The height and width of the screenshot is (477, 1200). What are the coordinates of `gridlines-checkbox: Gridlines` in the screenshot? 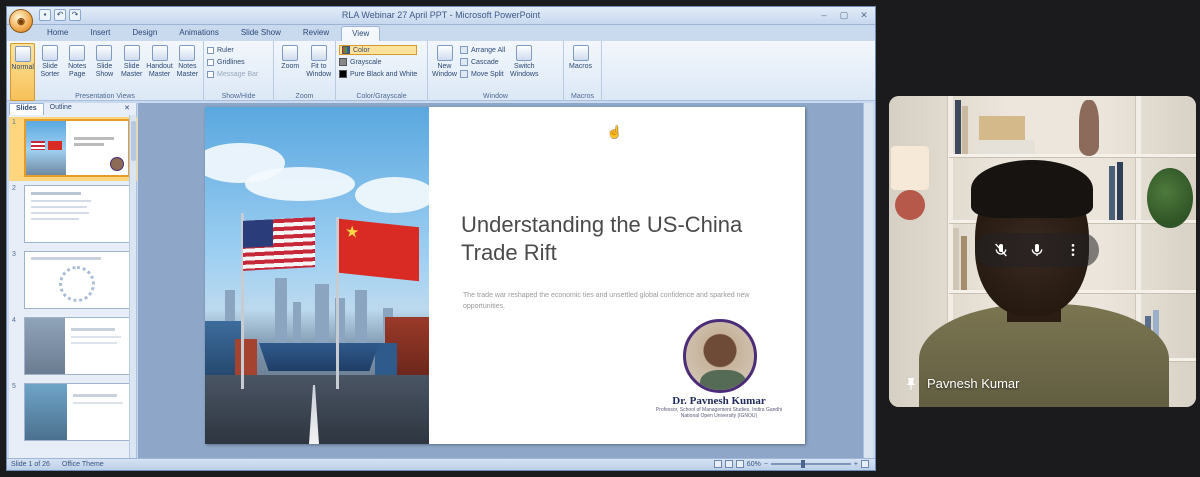 It's located at (232, 62).